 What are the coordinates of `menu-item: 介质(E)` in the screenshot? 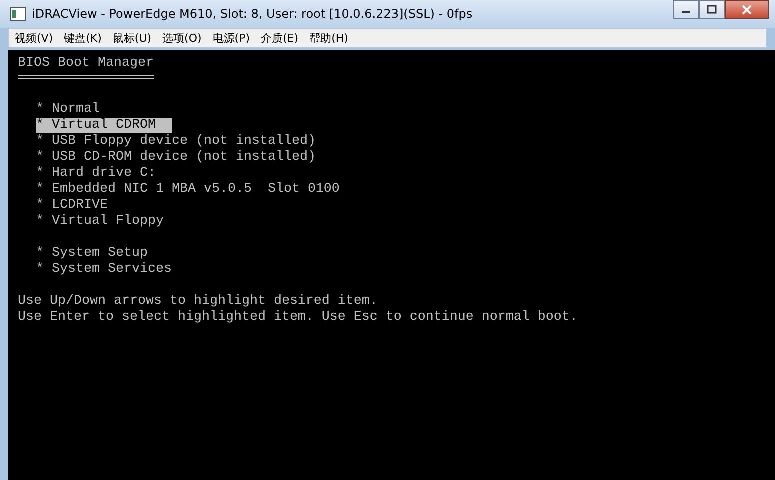 It's located at (280, 38).